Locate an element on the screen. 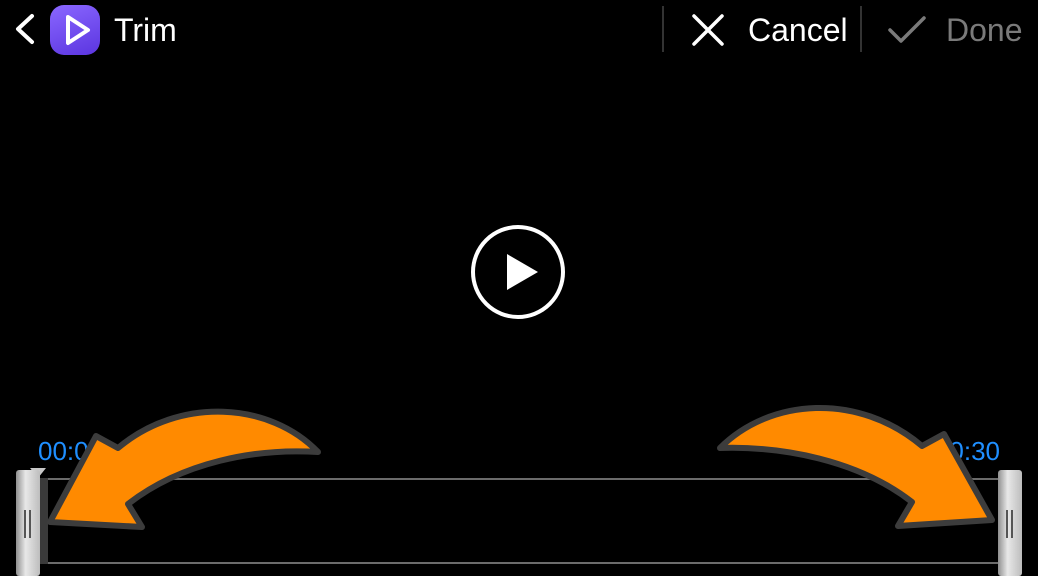 The width and height of the screenshot is (1038, 576). trim-end-handle is located at coordinates (1010, 523).